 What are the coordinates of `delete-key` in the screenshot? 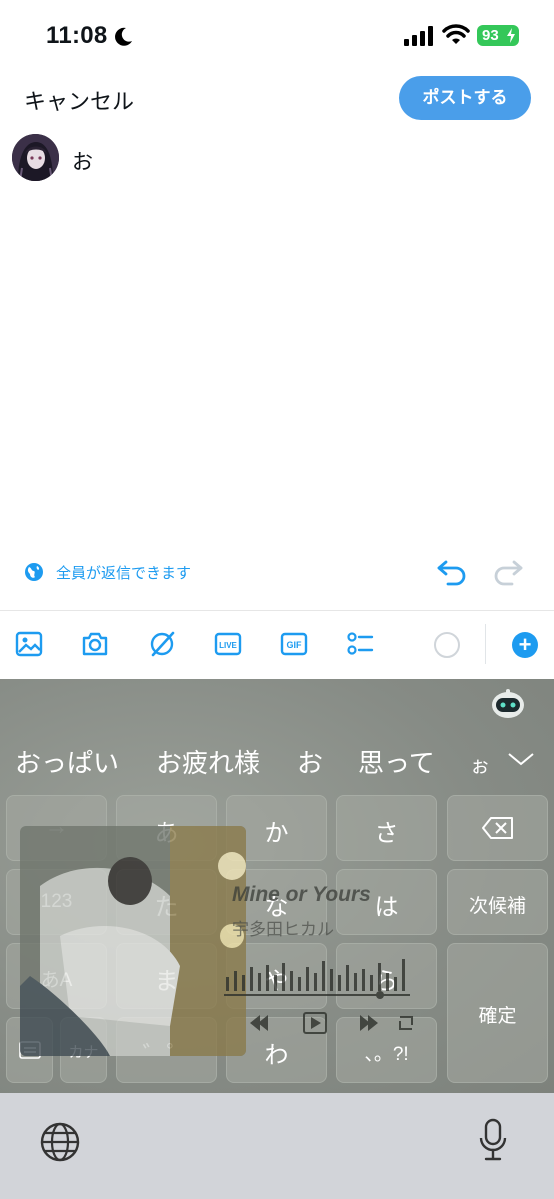 It's located at (497, 828).